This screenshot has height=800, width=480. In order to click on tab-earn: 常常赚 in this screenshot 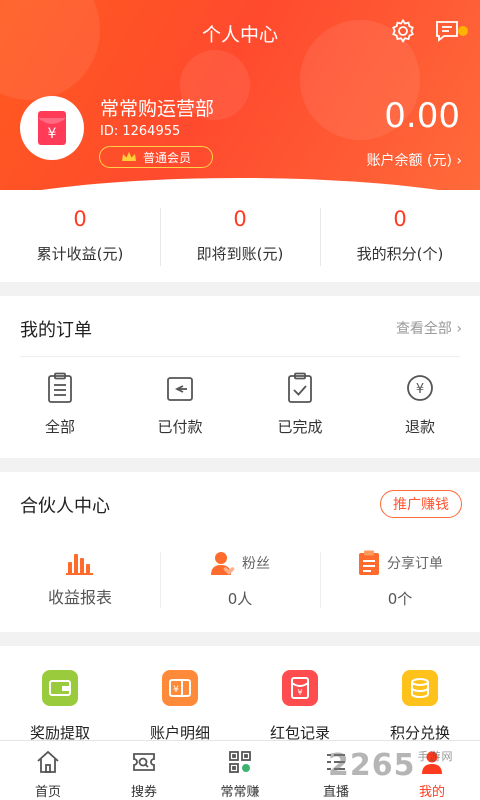, I will do `click(240, 770)`.